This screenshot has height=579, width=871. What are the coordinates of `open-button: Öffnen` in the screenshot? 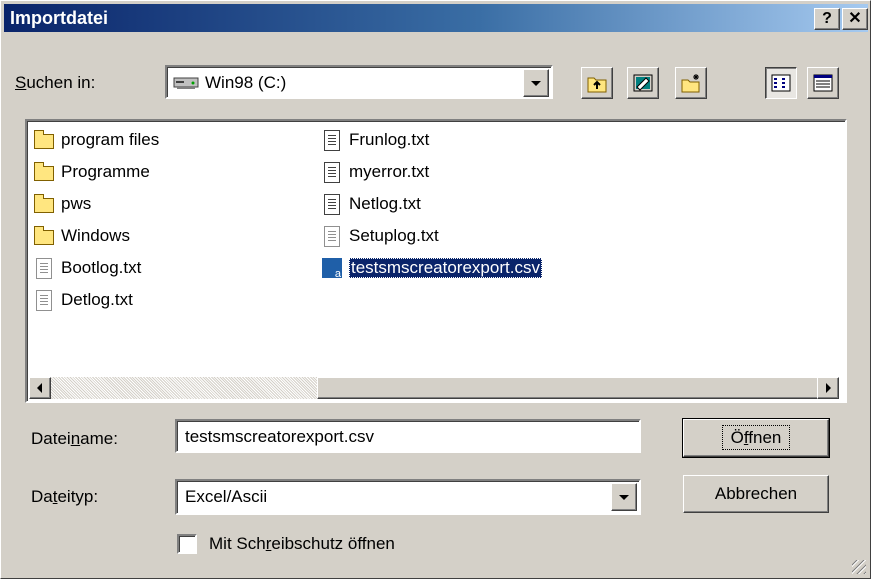 It's located at (756, 438).